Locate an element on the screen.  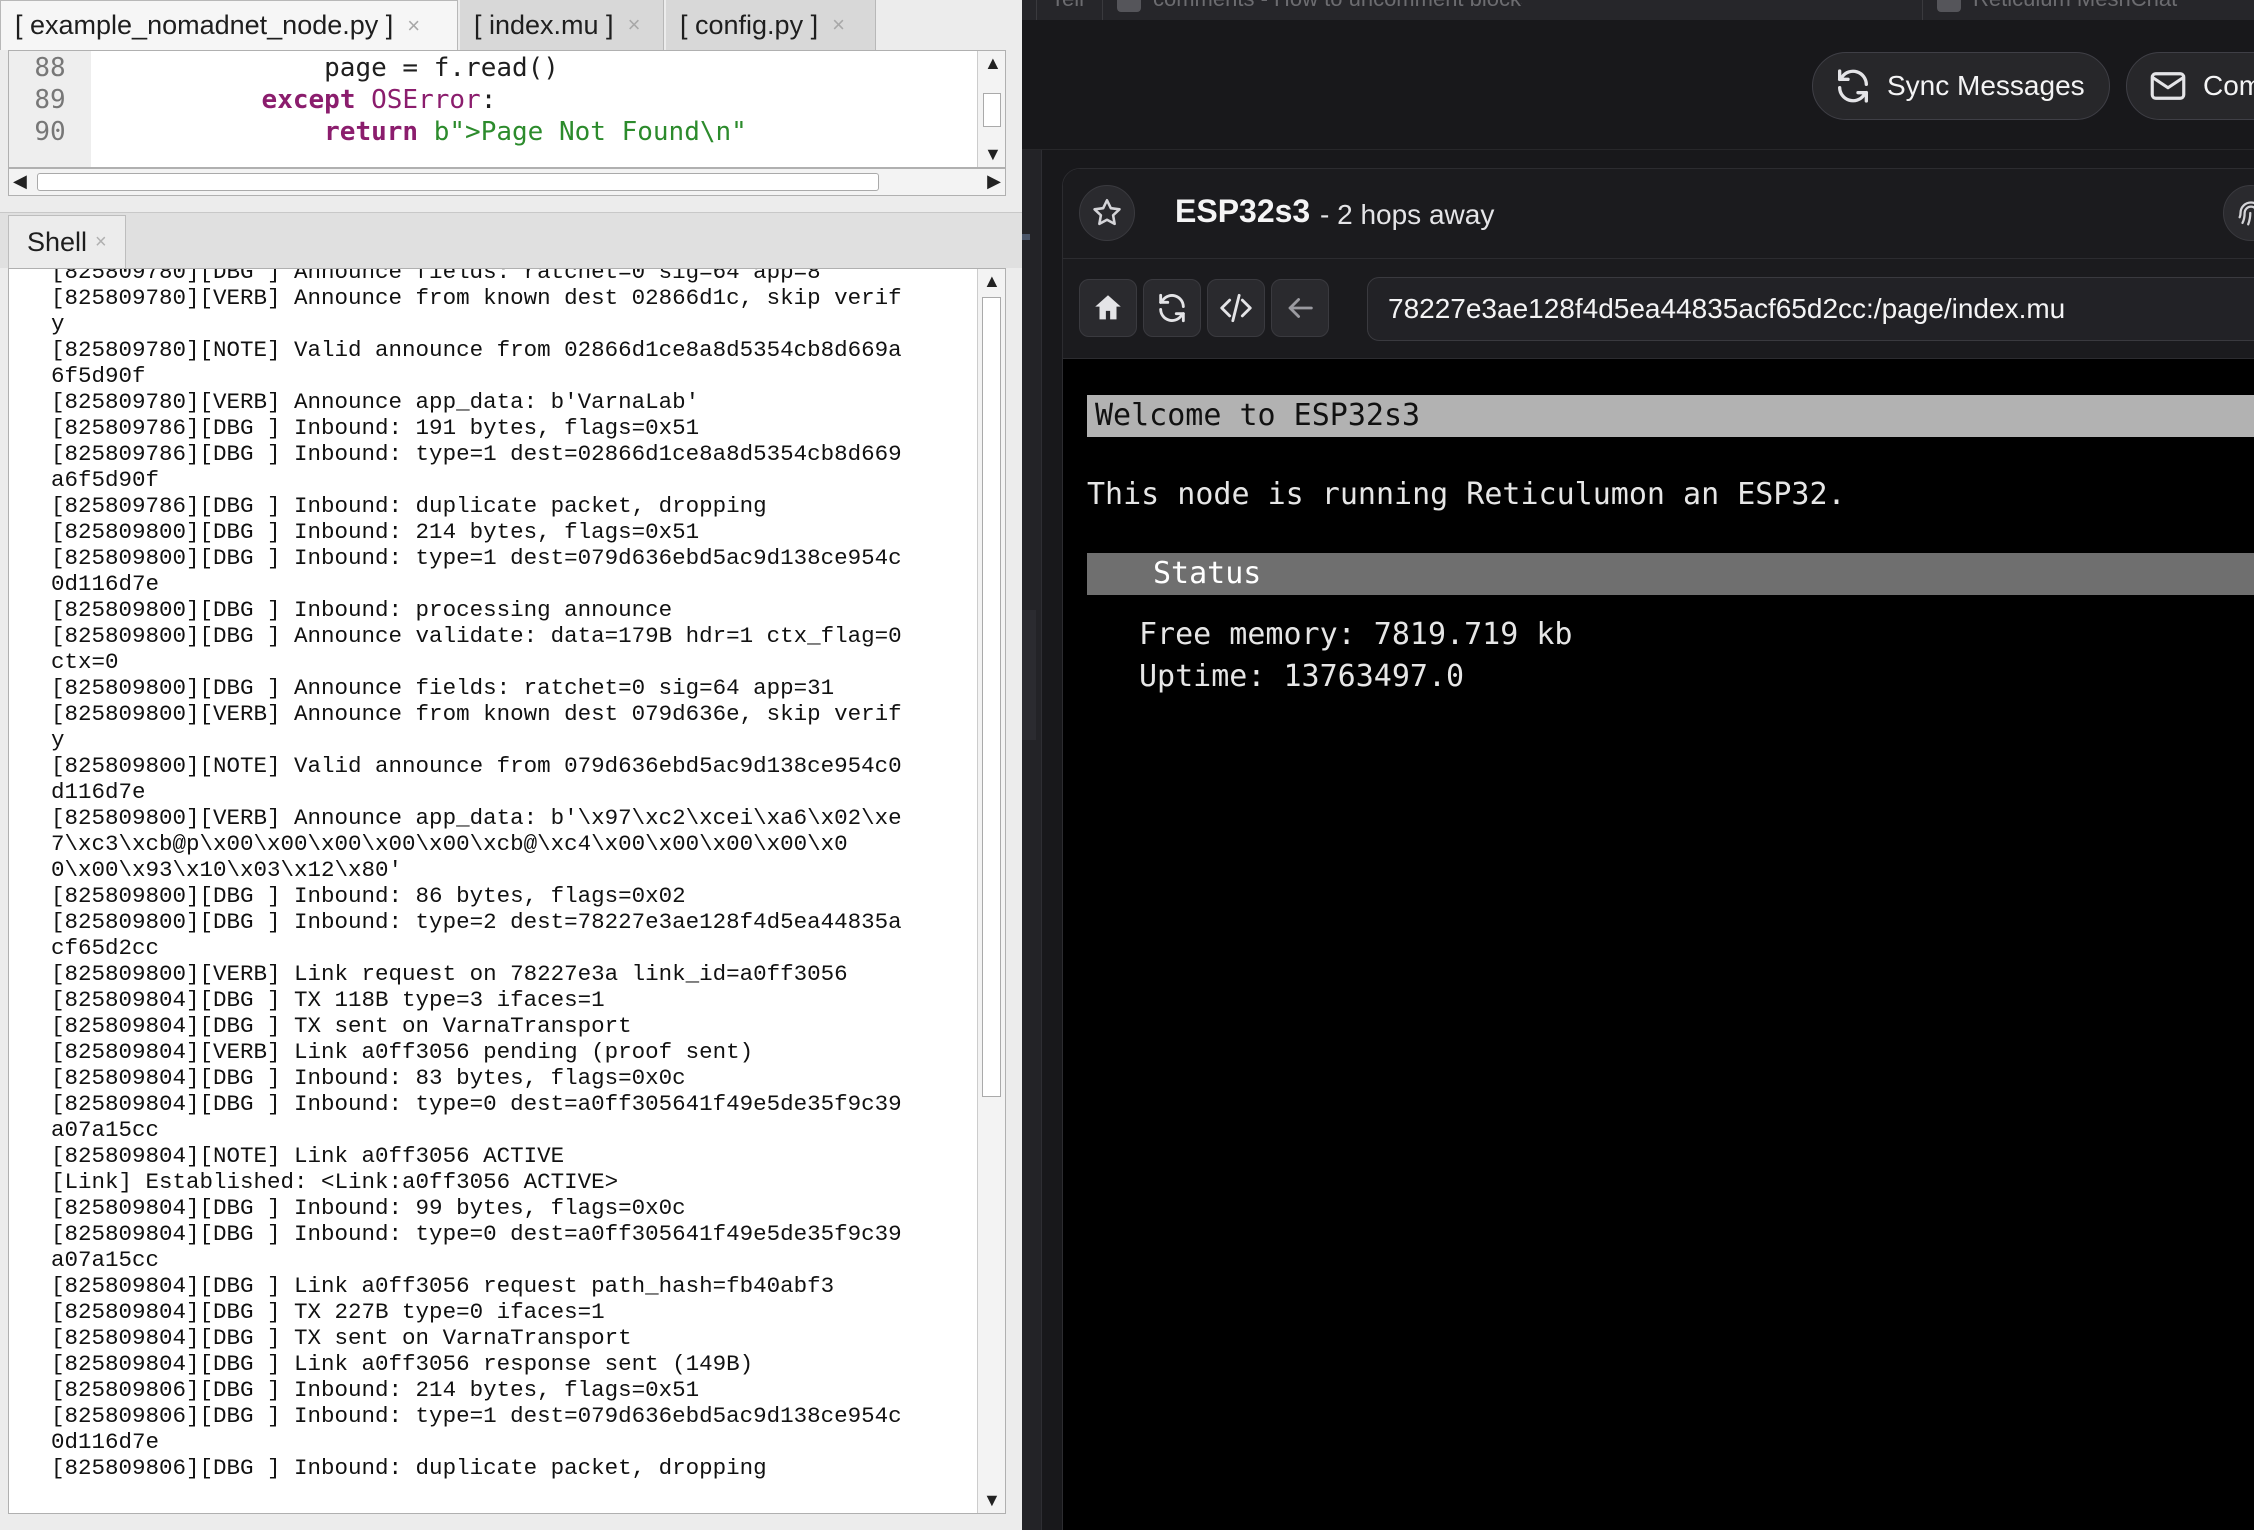
scroll-right-arrow-icon: ▶ is located at coordinates (994, 181).